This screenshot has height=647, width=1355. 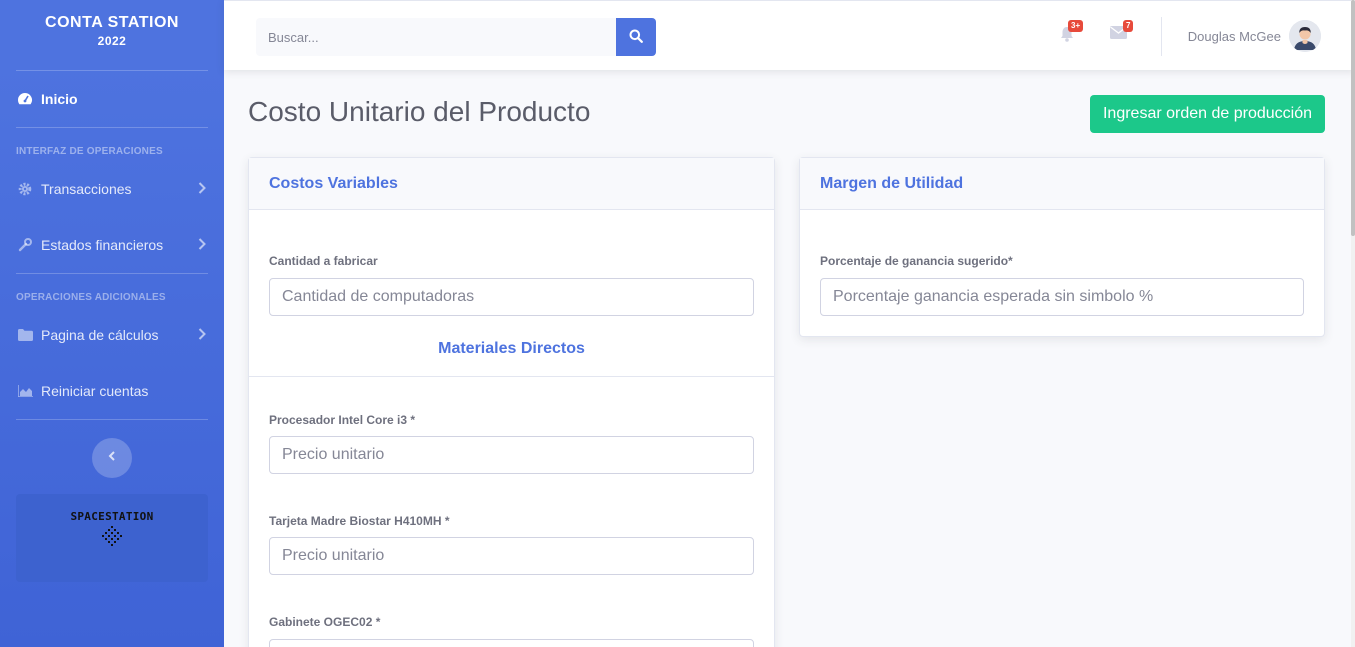 I want to click on avatar, so click(x=1305, y=36).